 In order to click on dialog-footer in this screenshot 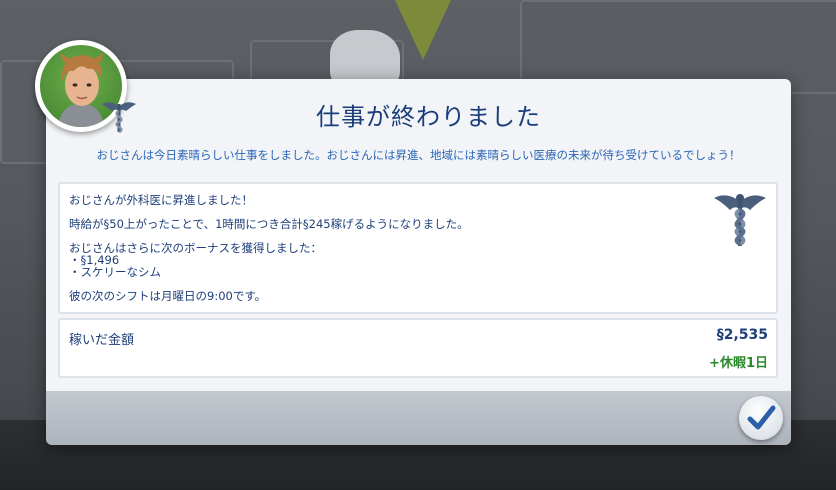, I will do `click(418, 418)`.